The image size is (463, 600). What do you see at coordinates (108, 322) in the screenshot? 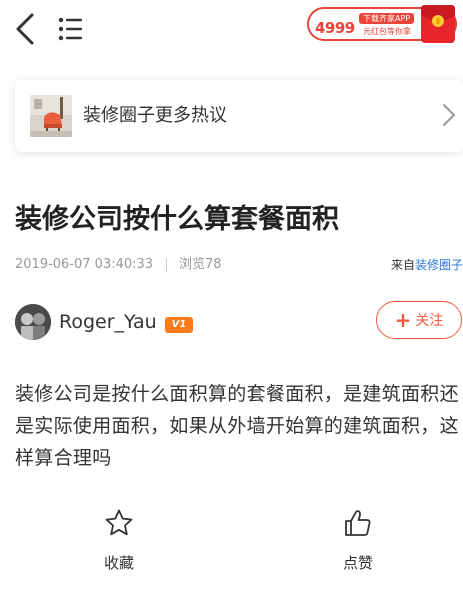
I see `author-name: Roger_Yau` at bounding box center [108, 322].